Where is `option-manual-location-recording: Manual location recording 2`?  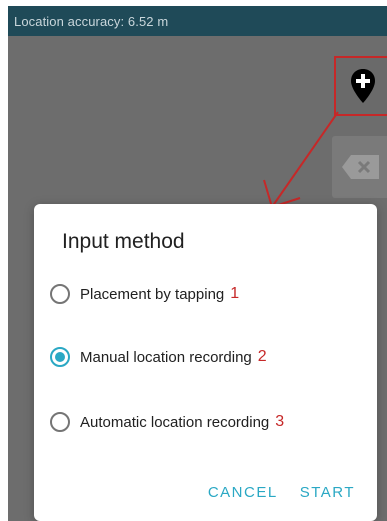 option-manual-location-recording: Manual location recording 2 is located at coordinates (158, 357).